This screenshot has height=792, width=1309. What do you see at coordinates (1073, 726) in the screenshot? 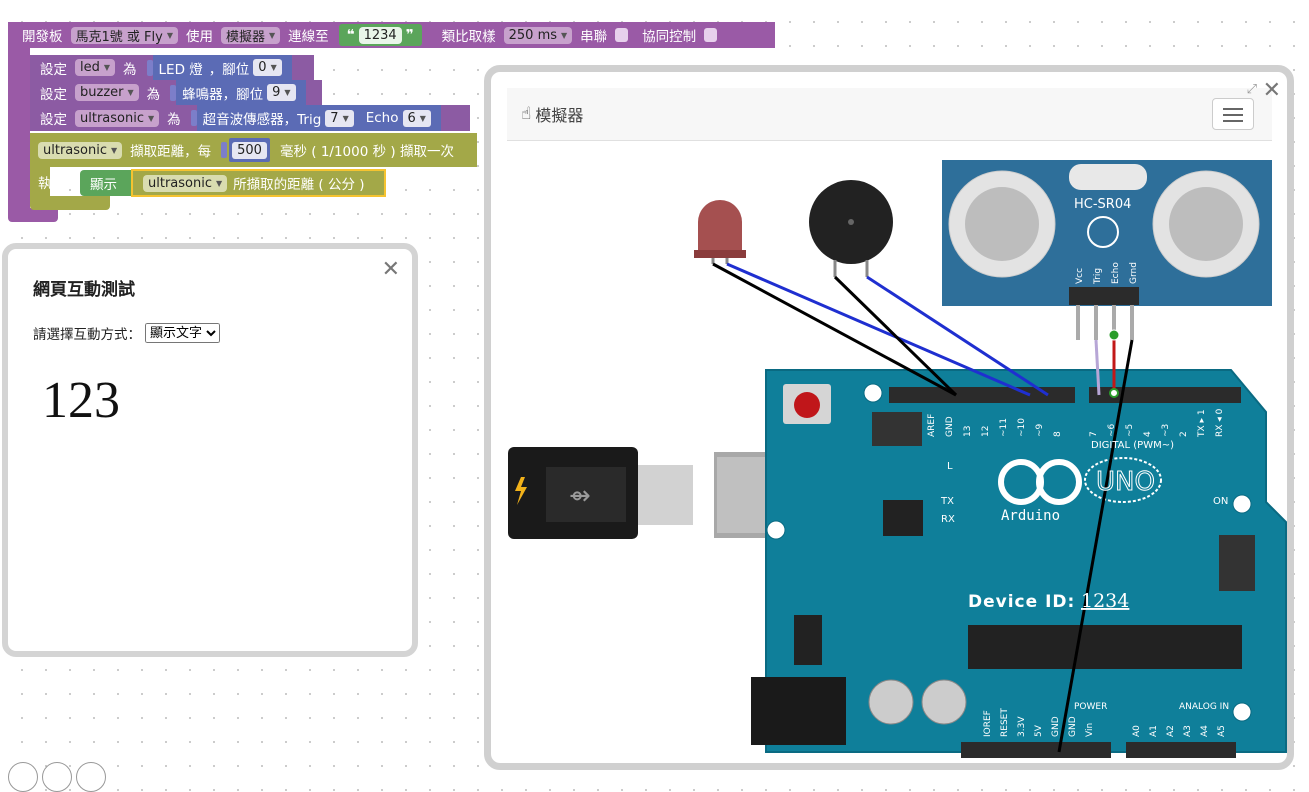
I see `pin-label-power: GND` at bounding box center [1073, 726].